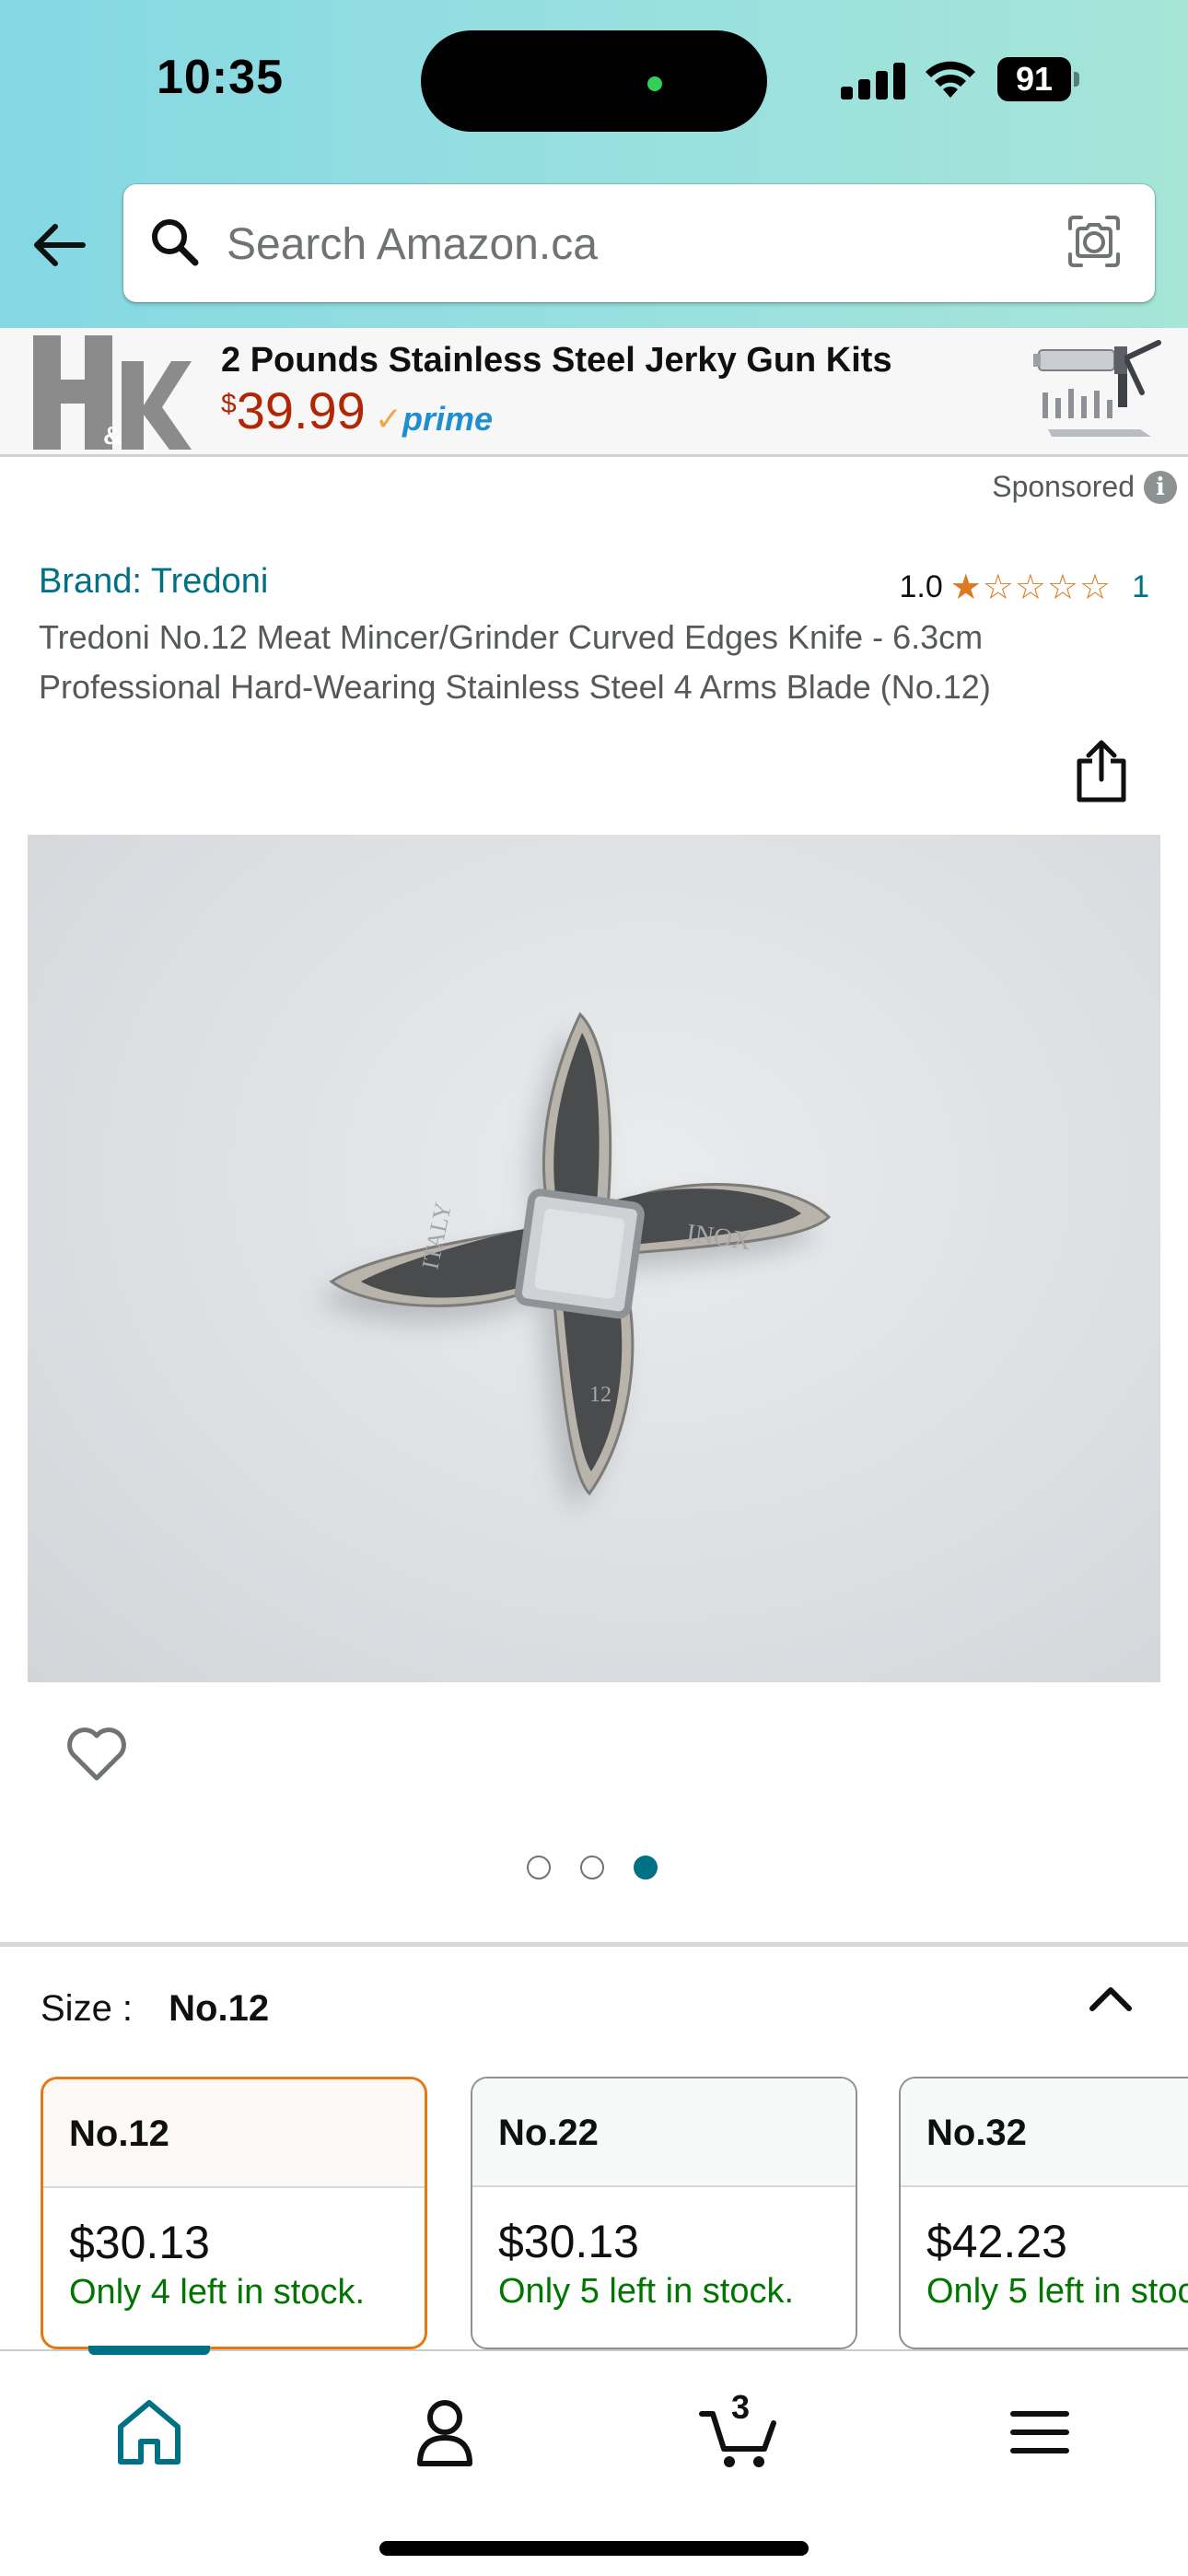 The width and height of the screenshot is (1188, 2576). Describe the element at coordinates (412, 245) in the screenshot. I see `search-placeholder: Search Amazon.ca` at that location.